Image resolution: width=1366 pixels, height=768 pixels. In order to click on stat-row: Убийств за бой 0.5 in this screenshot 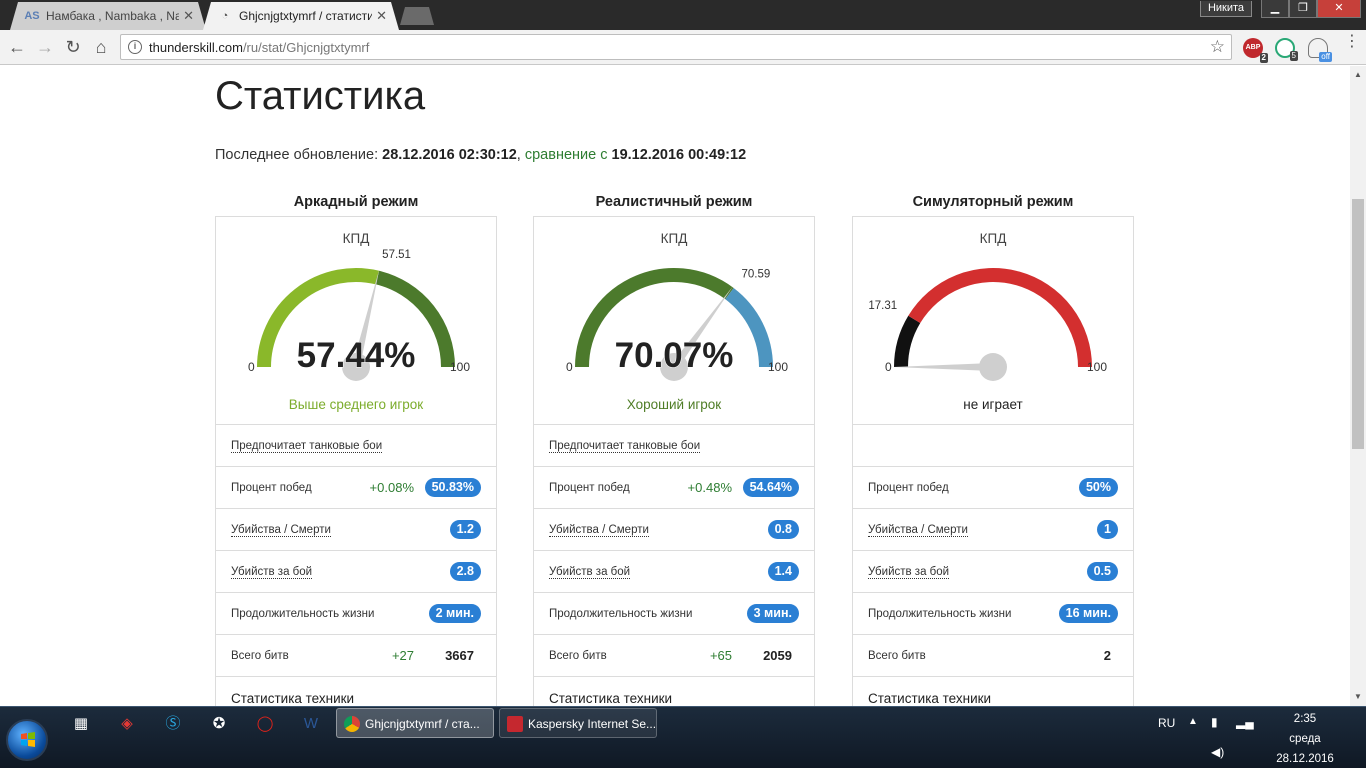, I will do `click(993, 572)`.